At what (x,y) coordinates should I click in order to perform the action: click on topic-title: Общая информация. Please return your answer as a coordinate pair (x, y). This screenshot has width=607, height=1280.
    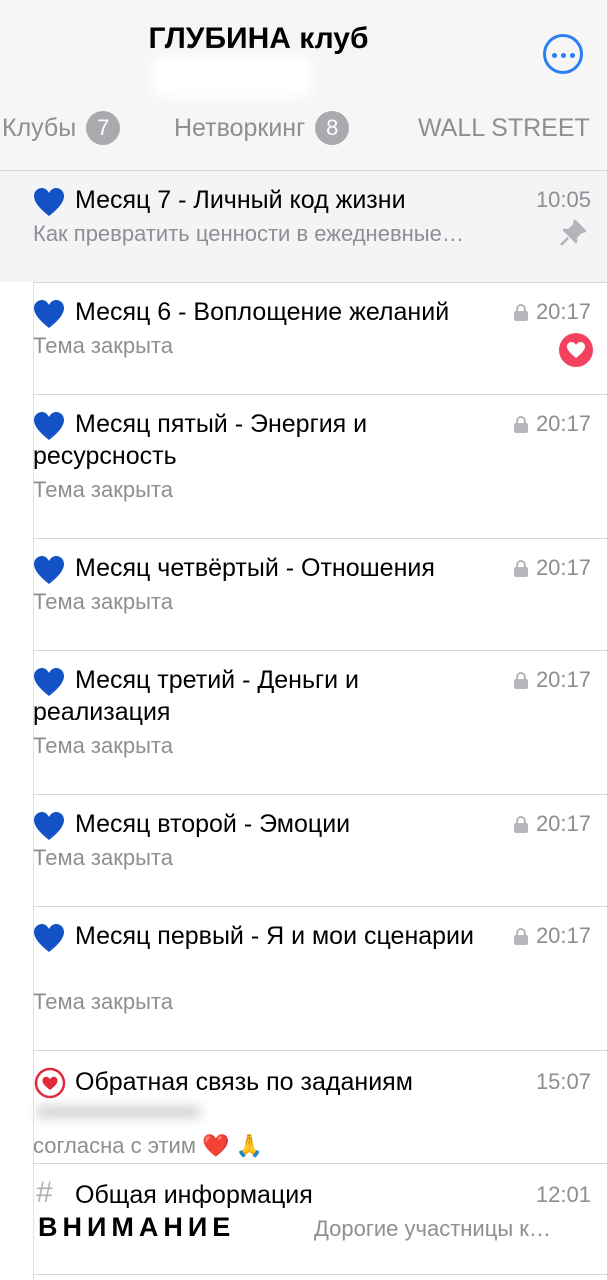
    Looking at the image, I should click on (194, 1195).